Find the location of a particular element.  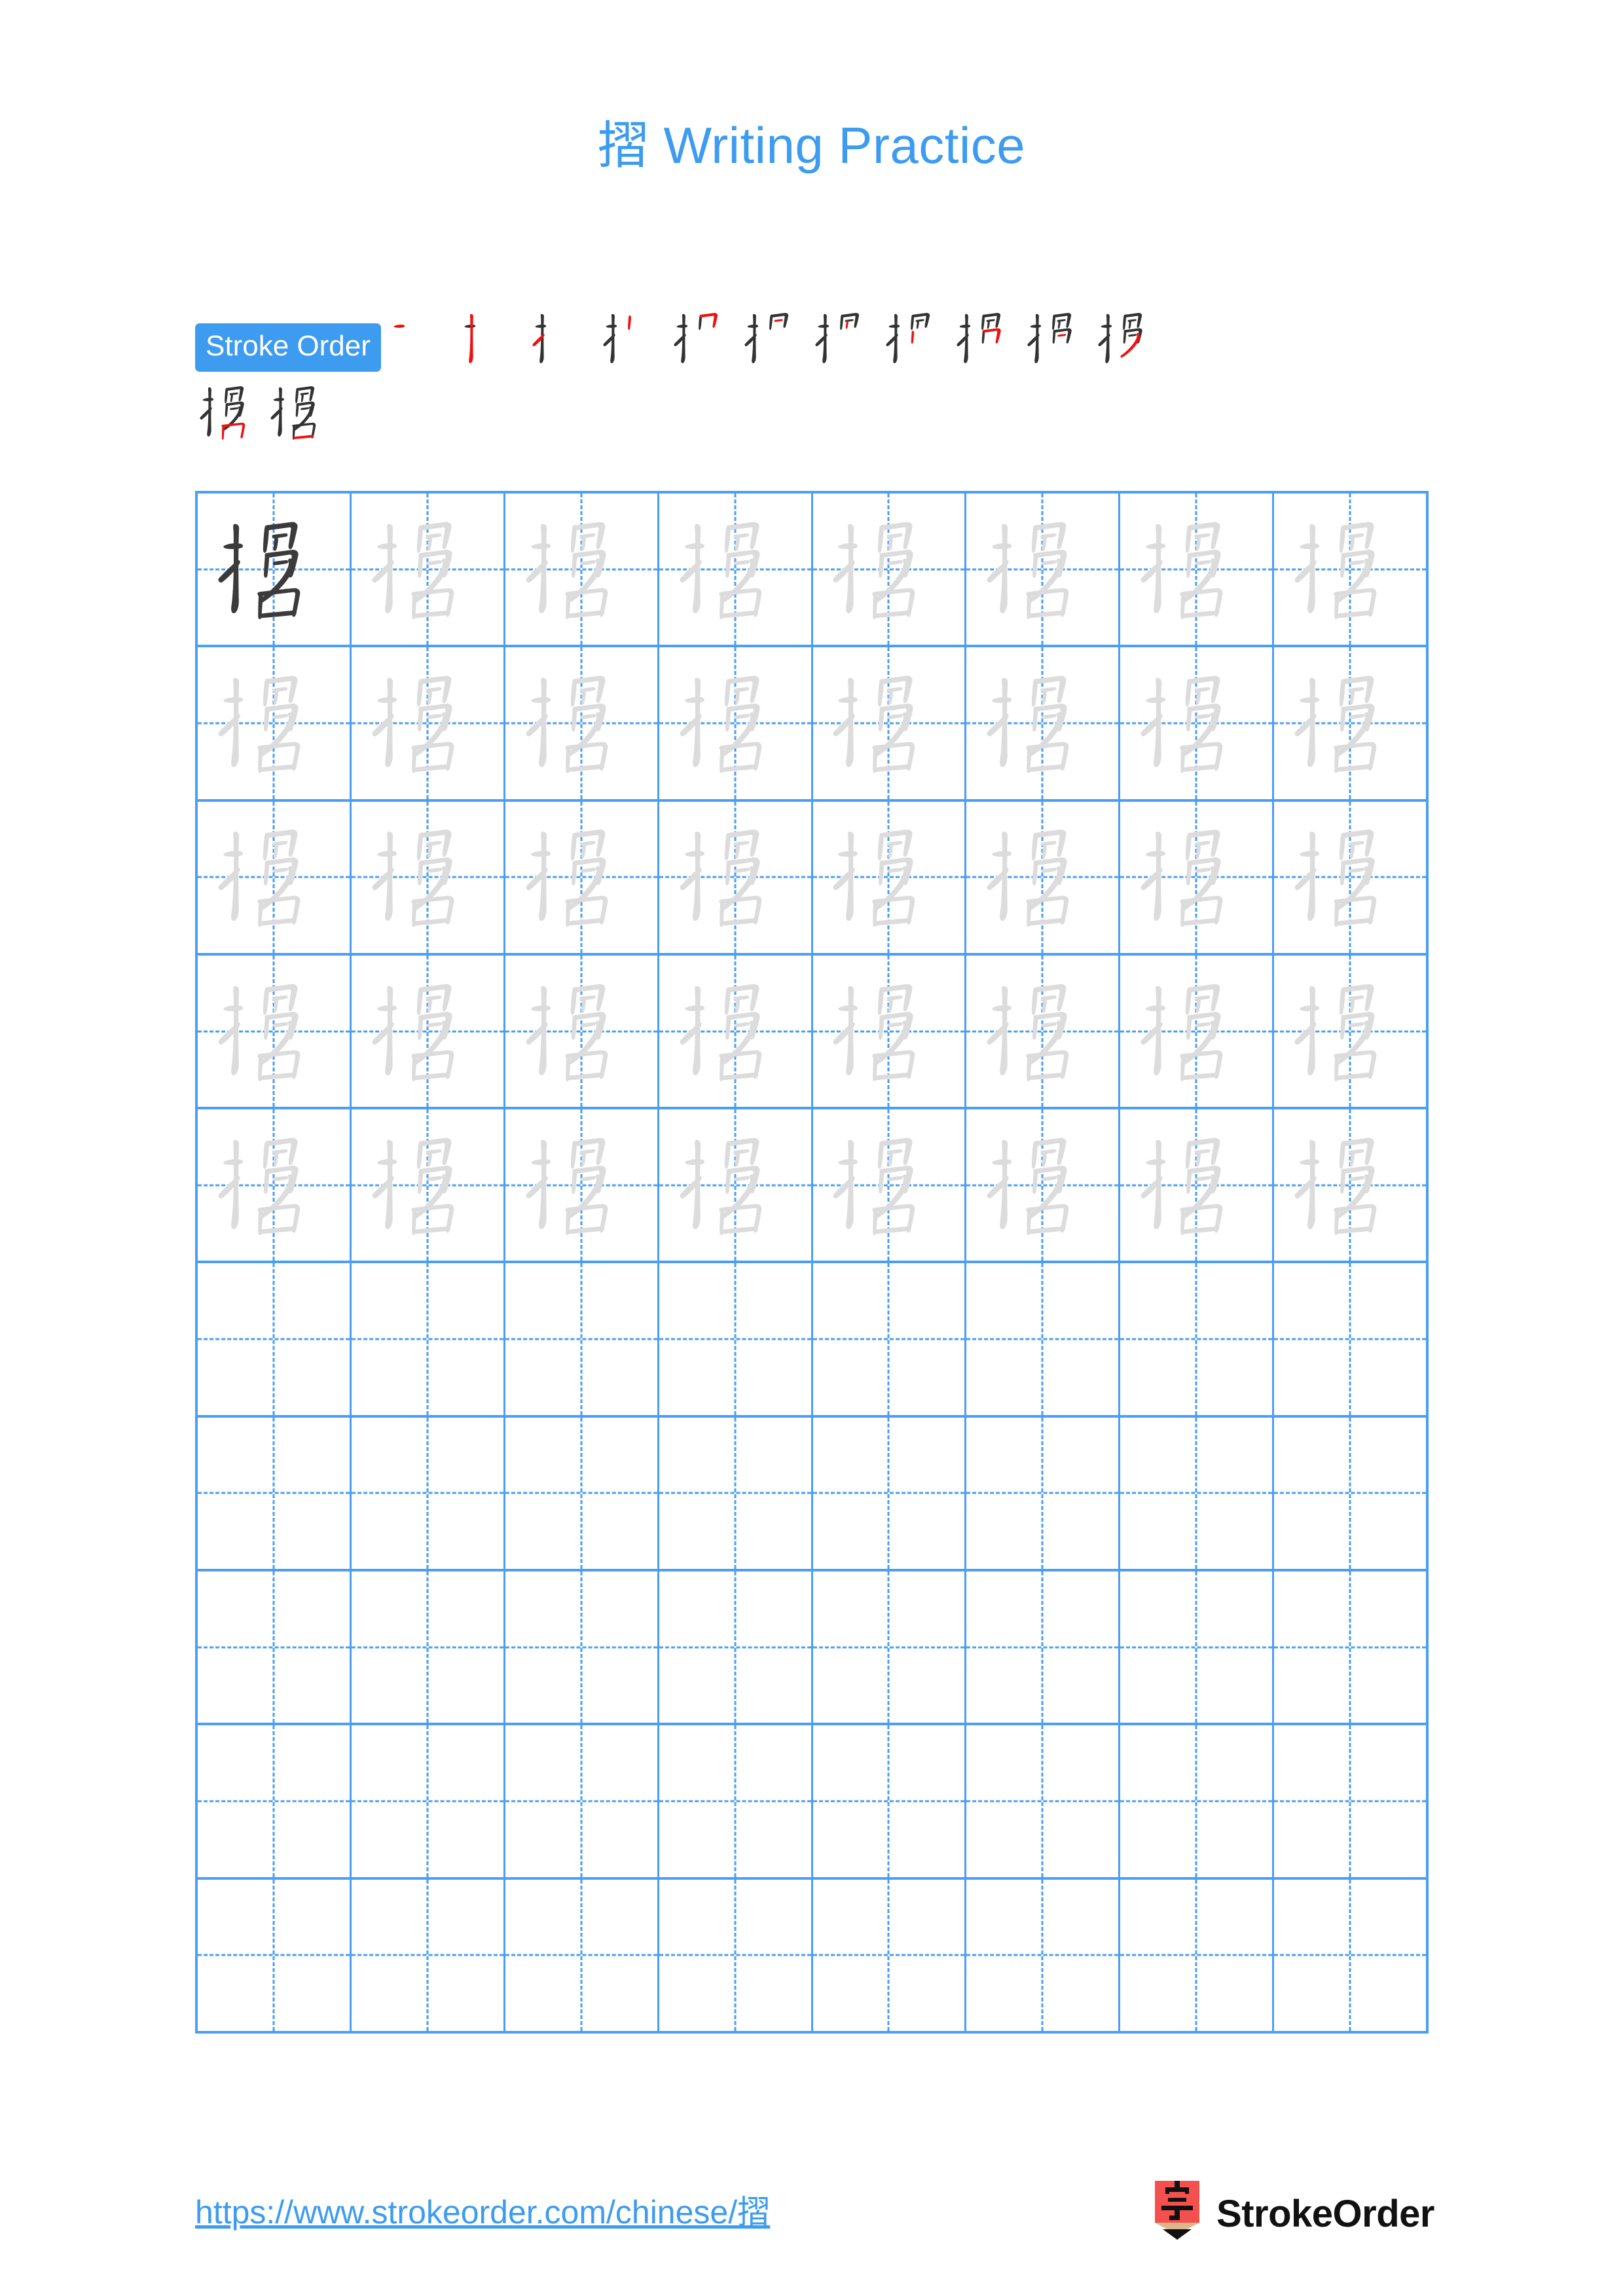

brand-name: StrokeOrder is located at coordinates (1325, 2213).